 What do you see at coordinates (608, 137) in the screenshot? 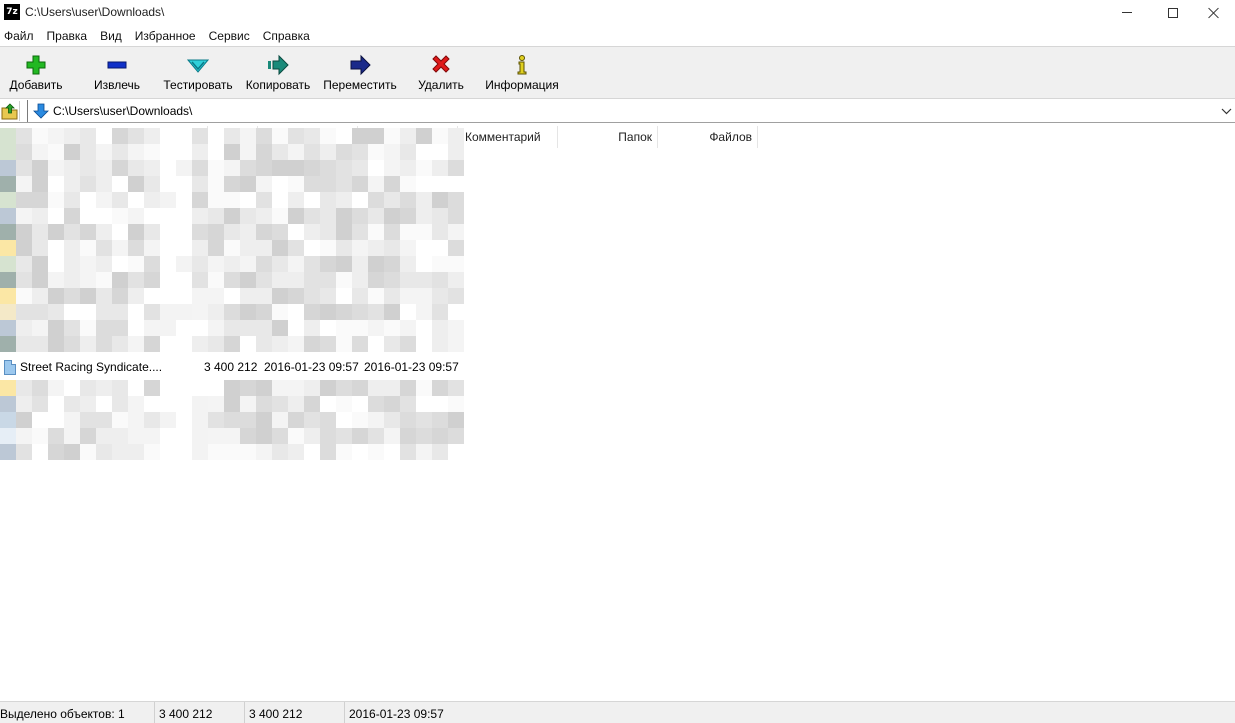
I see `column-folders-header: Папок` at bounding box center [608, 137].